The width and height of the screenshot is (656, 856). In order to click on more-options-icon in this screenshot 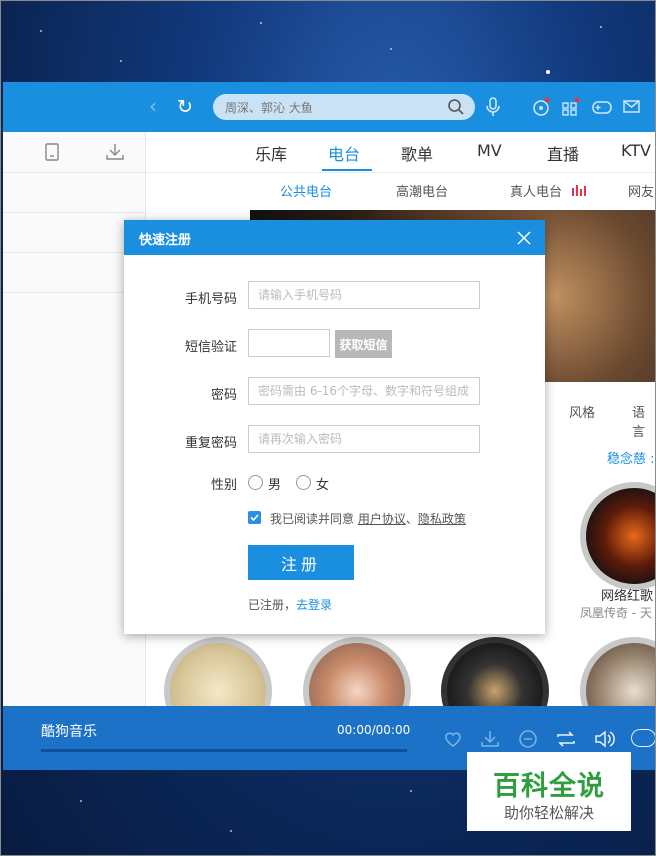, I will do `click(528, 739)`.